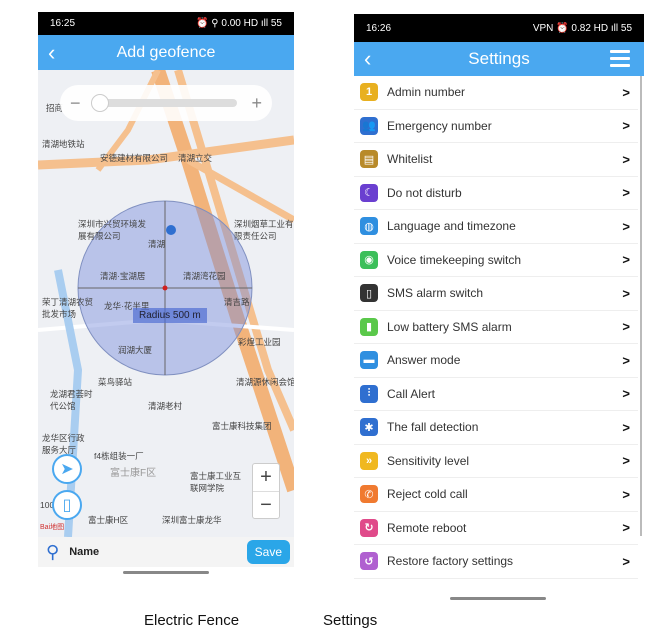 The height and width of the screenshot is (640, 661). What do you see at coordinates (242, 426) in the screenshot?
I see `map-label: 富士康科技集团` at bounding box center [242, 426].